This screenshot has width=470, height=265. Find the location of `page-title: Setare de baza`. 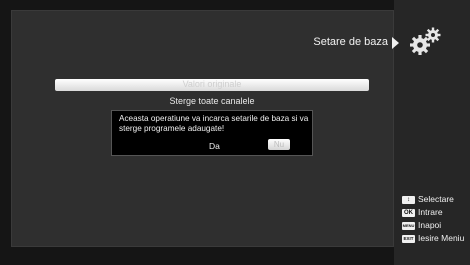

page-title: Setare de baza is located at coordinates (350, 42).